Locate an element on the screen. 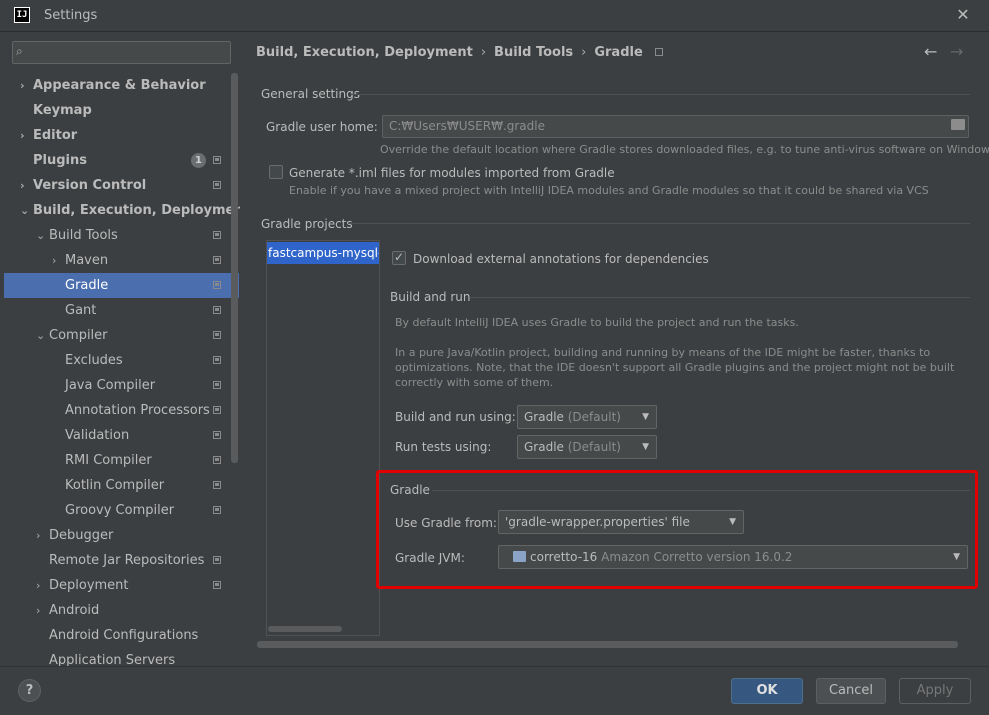 Image resolution: width=989 pixels, height=715 pixels. sidebar-item-label: Kotlin Compiler is located at coordinates (115, 485).